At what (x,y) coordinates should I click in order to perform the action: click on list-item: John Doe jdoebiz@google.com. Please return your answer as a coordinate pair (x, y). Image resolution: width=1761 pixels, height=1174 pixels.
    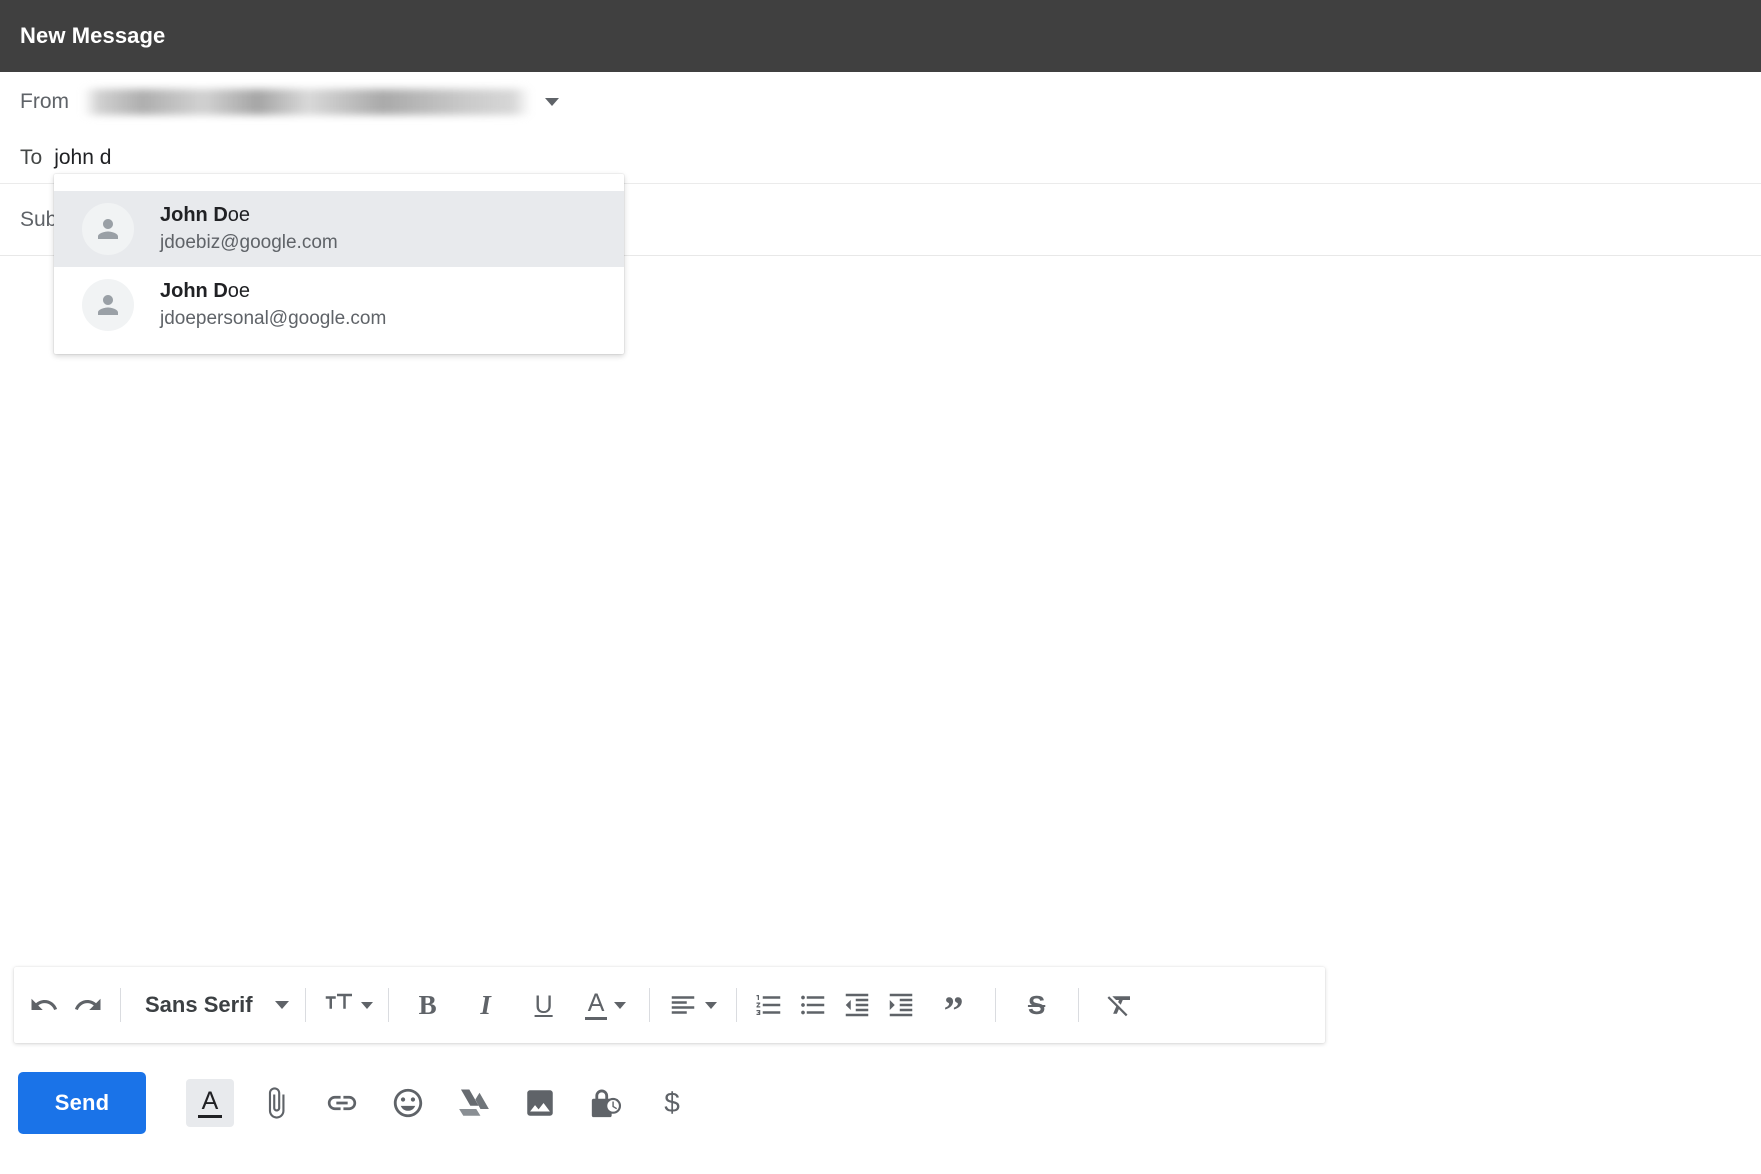
    Looking at the image, I should click on (339, 229).